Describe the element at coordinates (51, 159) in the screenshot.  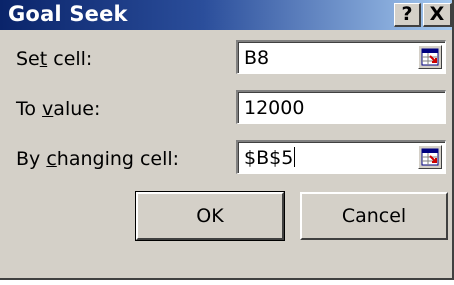
I see `changing-cell-accelerator: c` at that location.